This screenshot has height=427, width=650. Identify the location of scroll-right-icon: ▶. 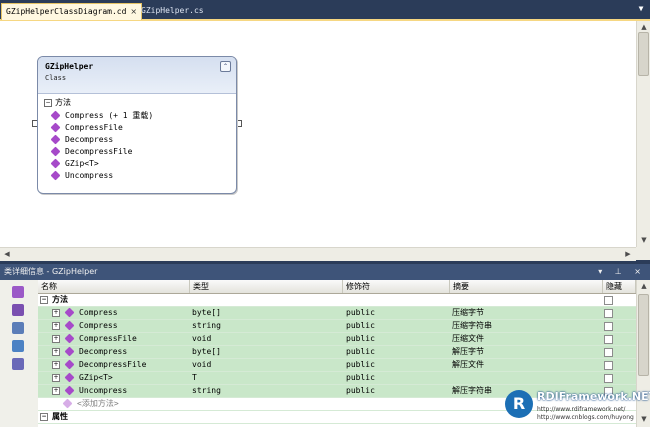
(628, 254).